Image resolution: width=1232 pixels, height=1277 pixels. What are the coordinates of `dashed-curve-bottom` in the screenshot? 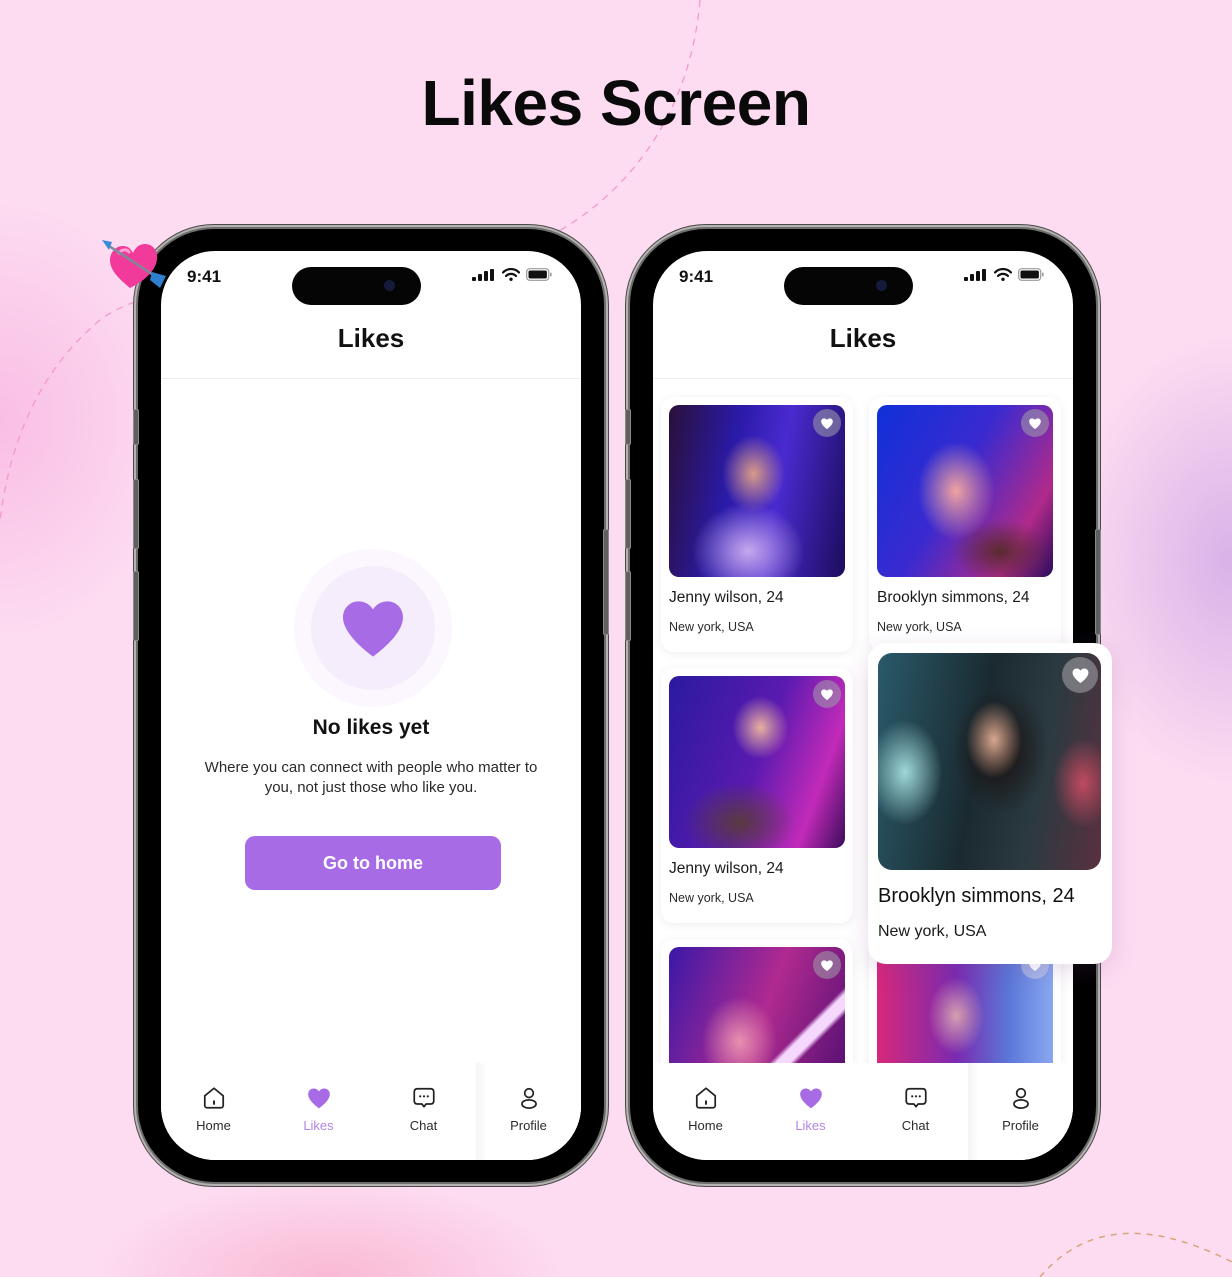 It's located at (1135, 1254).